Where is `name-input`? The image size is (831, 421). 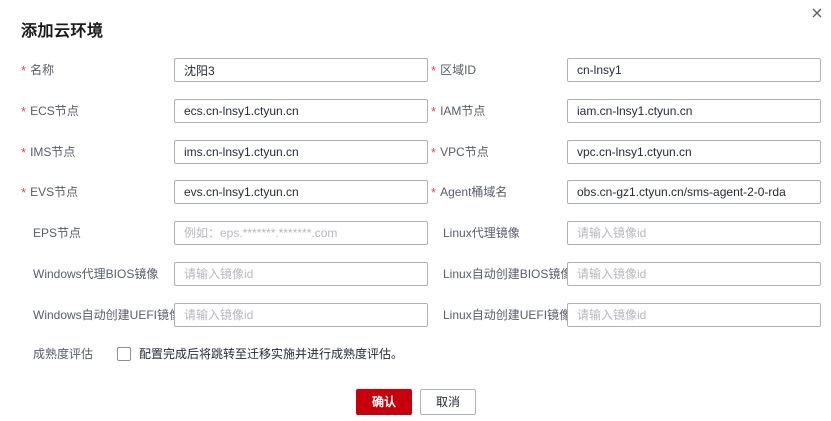
name-input is located at coordinates (301, 70).